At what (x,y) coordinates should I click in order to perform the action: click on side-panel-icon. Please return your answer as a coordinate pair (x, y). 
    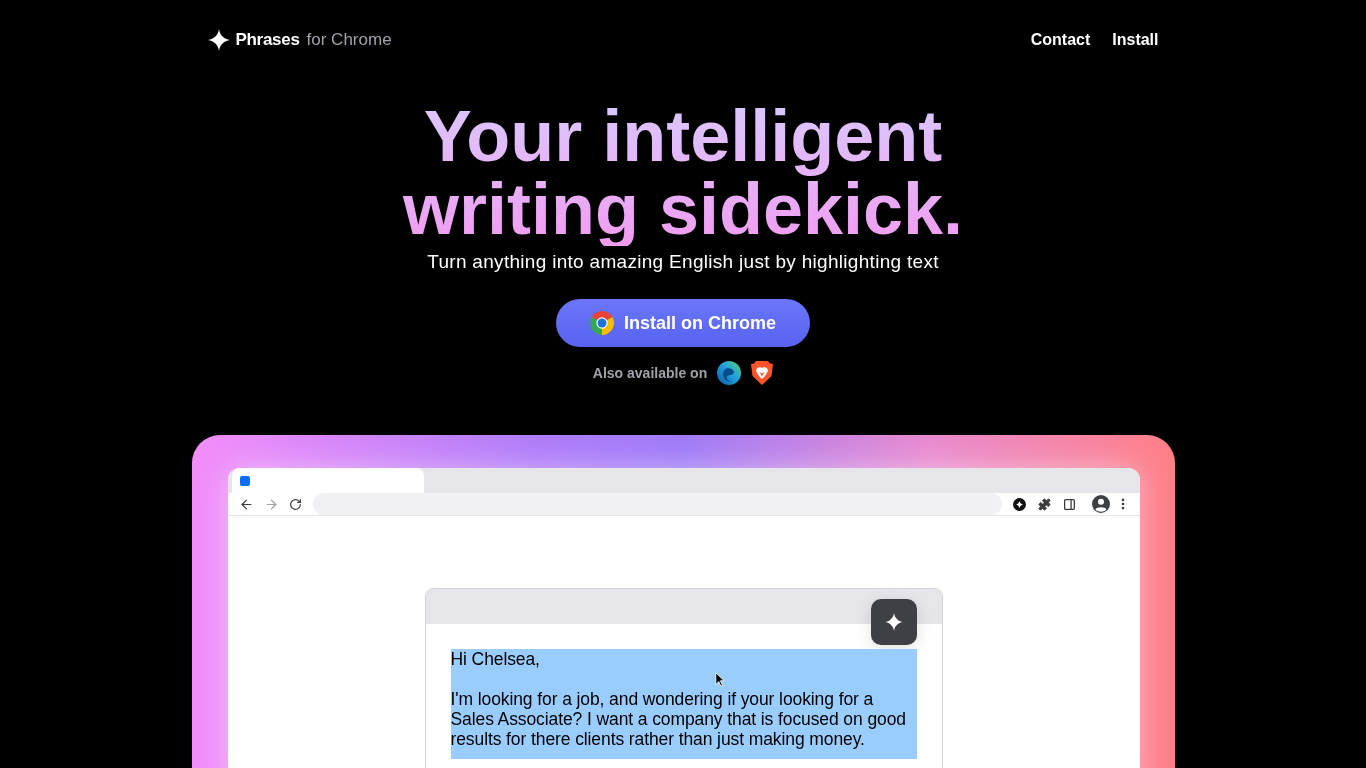
    Looking at the image, I should click on (1069, 504).